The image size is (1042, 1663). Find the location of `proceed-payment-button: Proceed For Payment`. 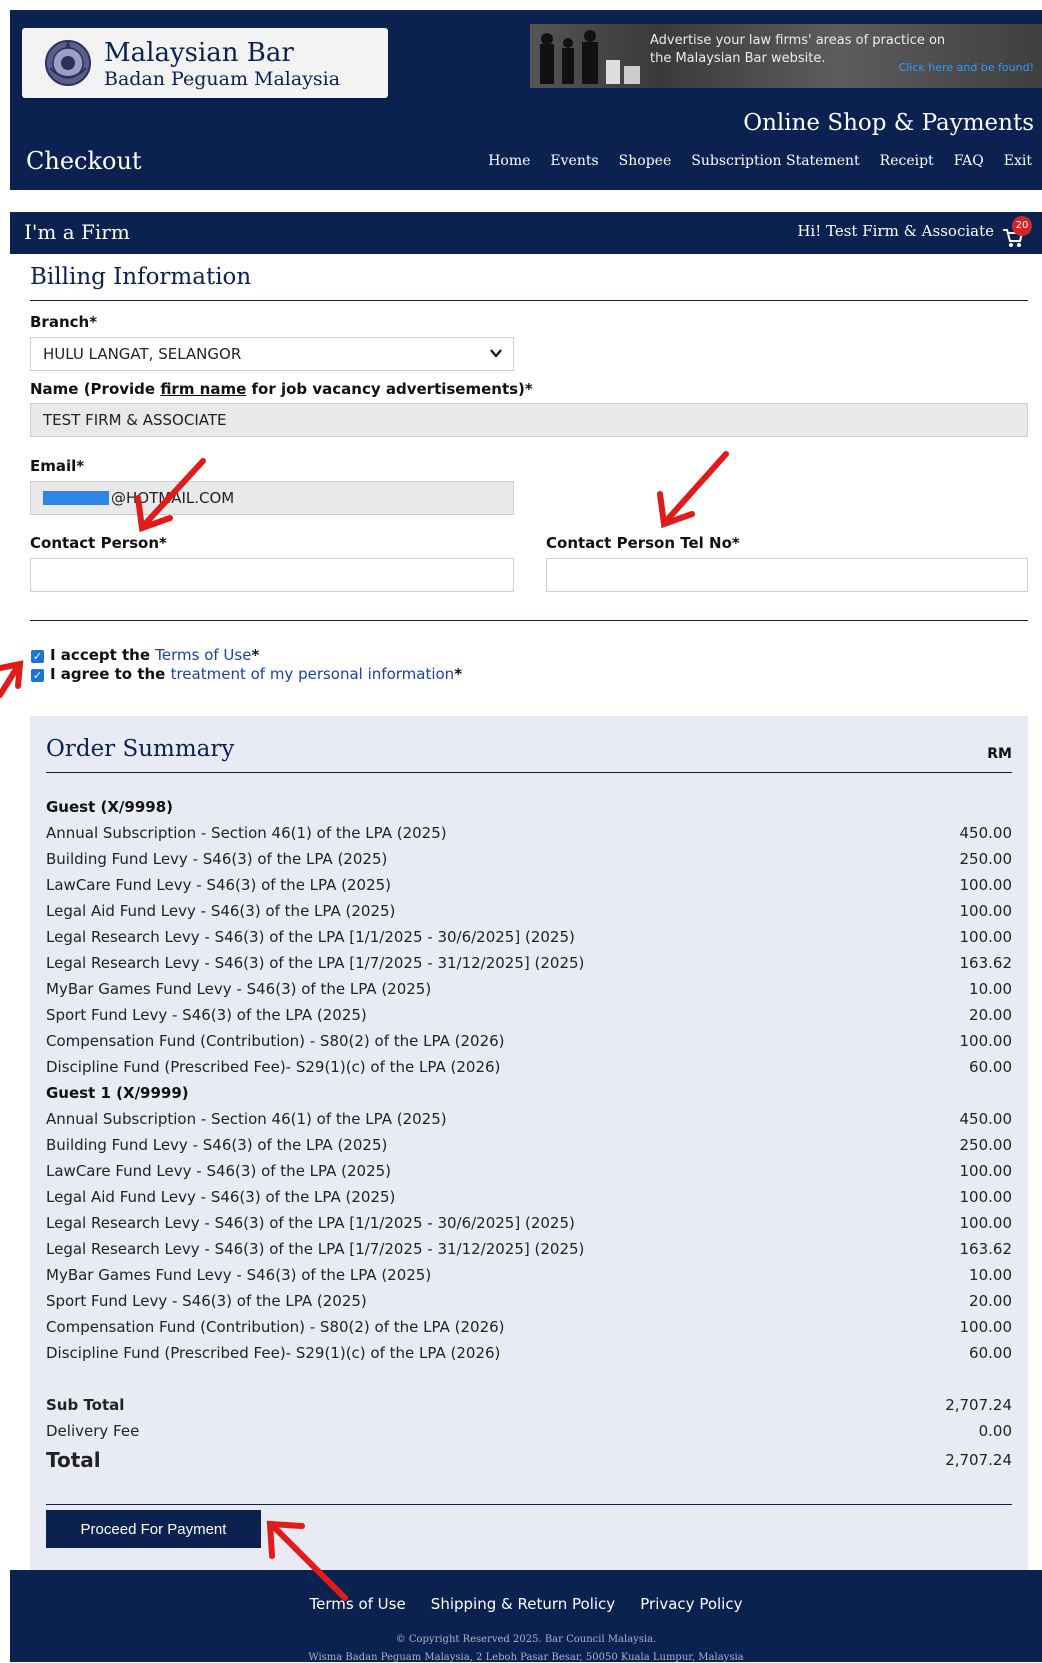

proceed-payment-button: Proceed For Payment is located at coordinates (153, 1529).